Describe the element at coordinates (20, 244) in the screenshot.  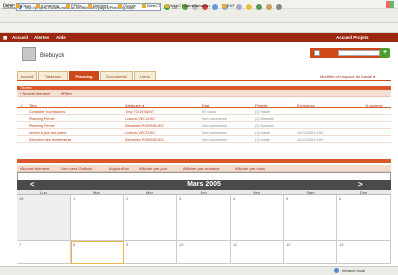
I see `day-number: 7` at that location.